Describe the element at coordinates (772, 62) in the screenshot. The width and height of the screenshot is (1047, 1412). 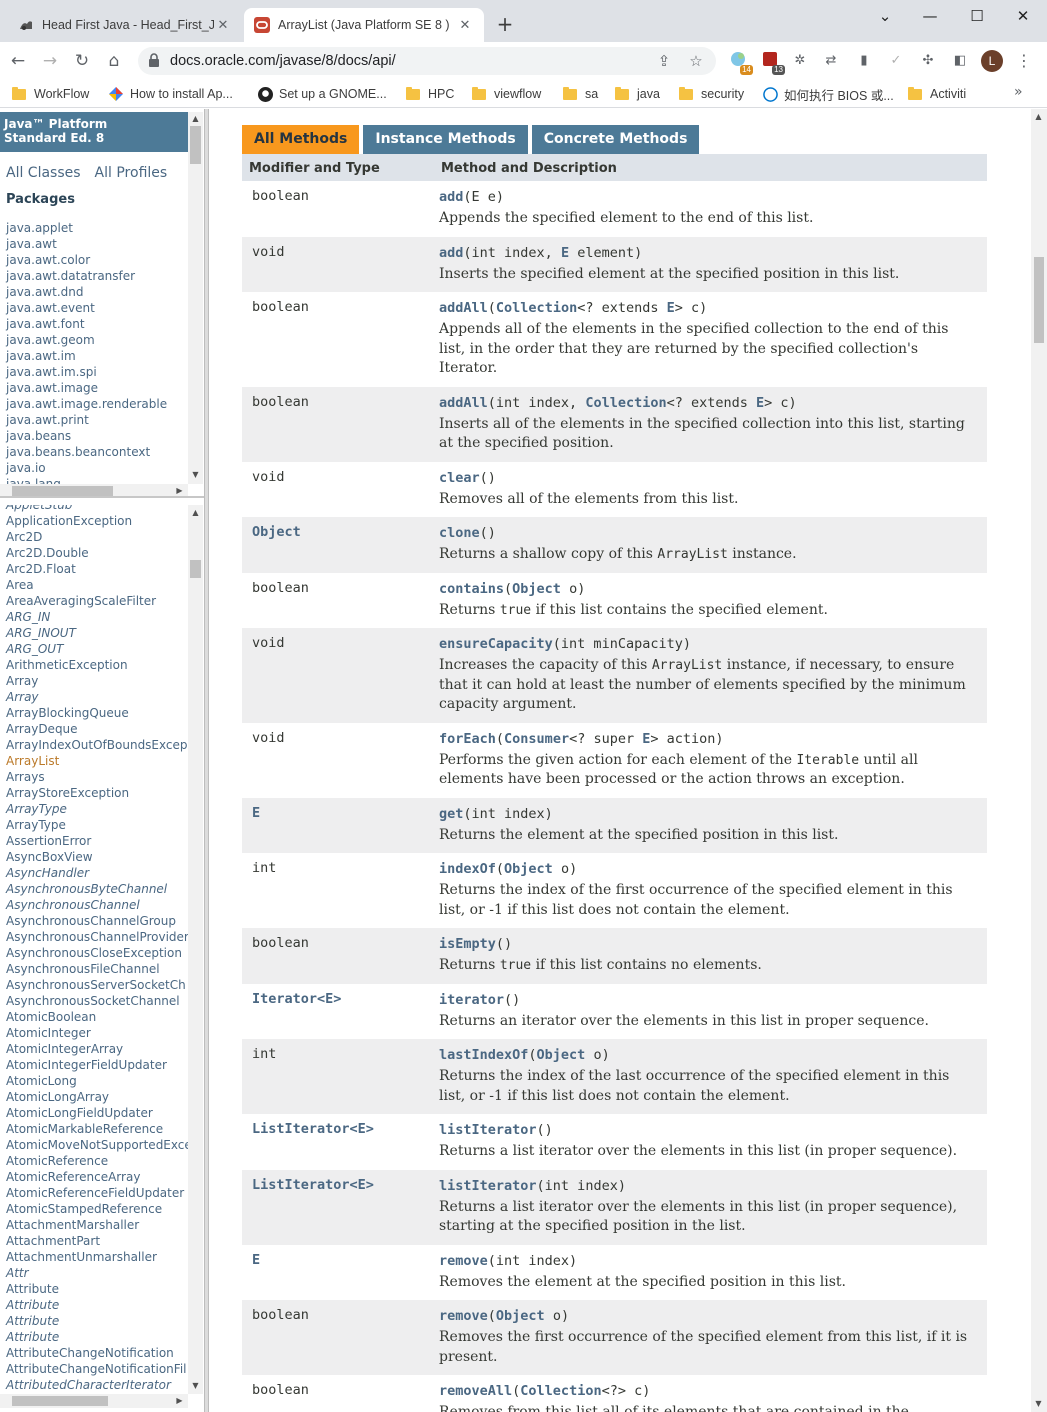
I see `extension-book-icon: 13` at that location.